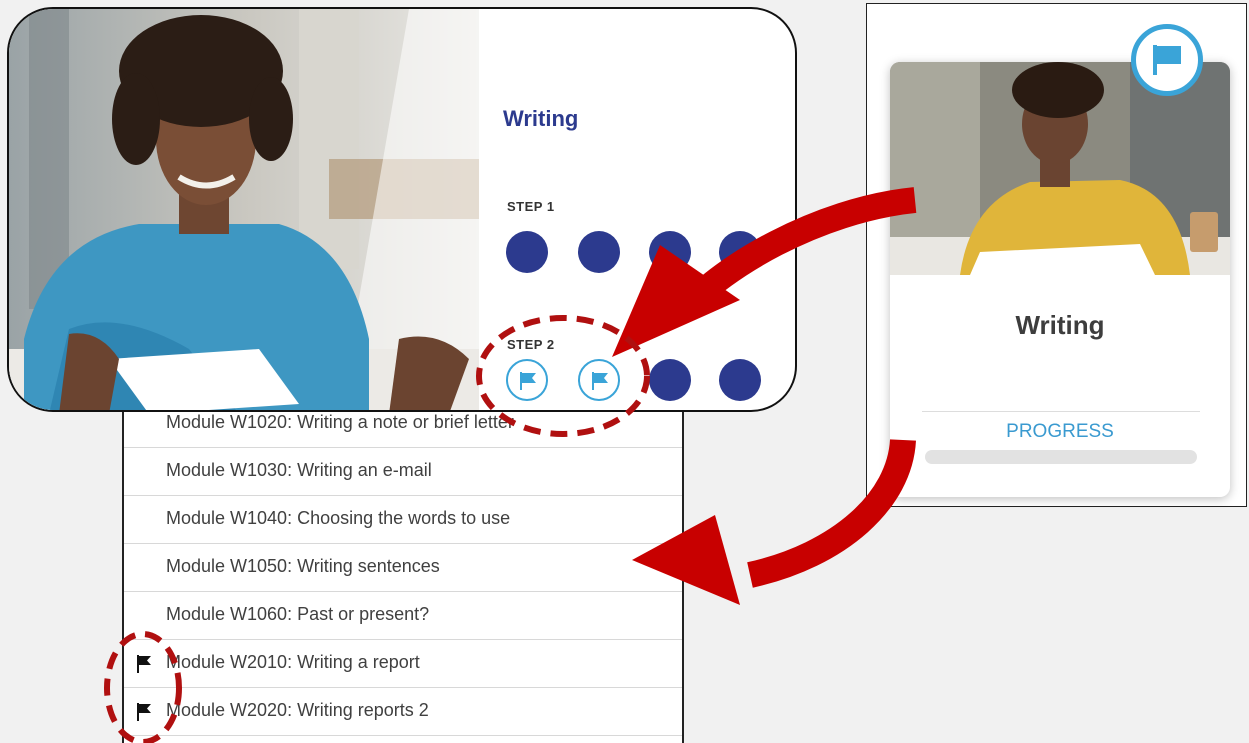 Image resolution: width=1249 pixels, height=743 pixels. I want to click on module-label: Module W1040: Choosing the words to use, so click(338, 518).